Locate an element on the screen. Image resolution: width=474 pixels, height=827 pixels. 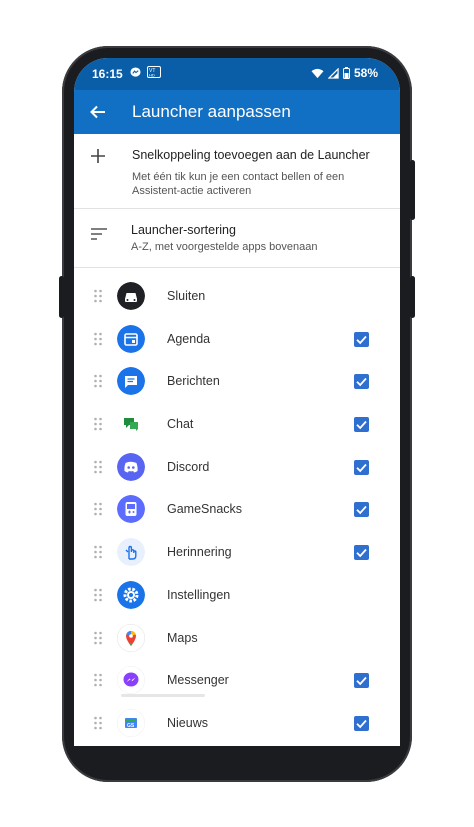
plus-icon is located at coordinates (98, 156).